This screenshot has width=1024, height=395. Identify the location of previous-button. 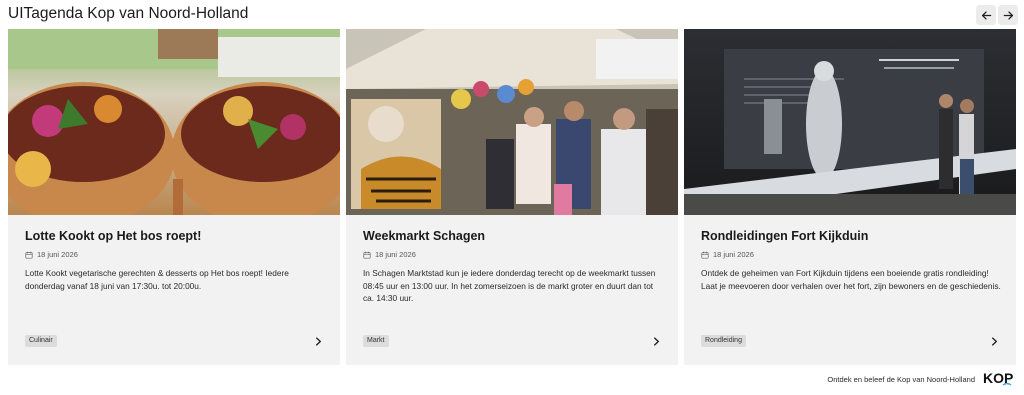
(986, 15).